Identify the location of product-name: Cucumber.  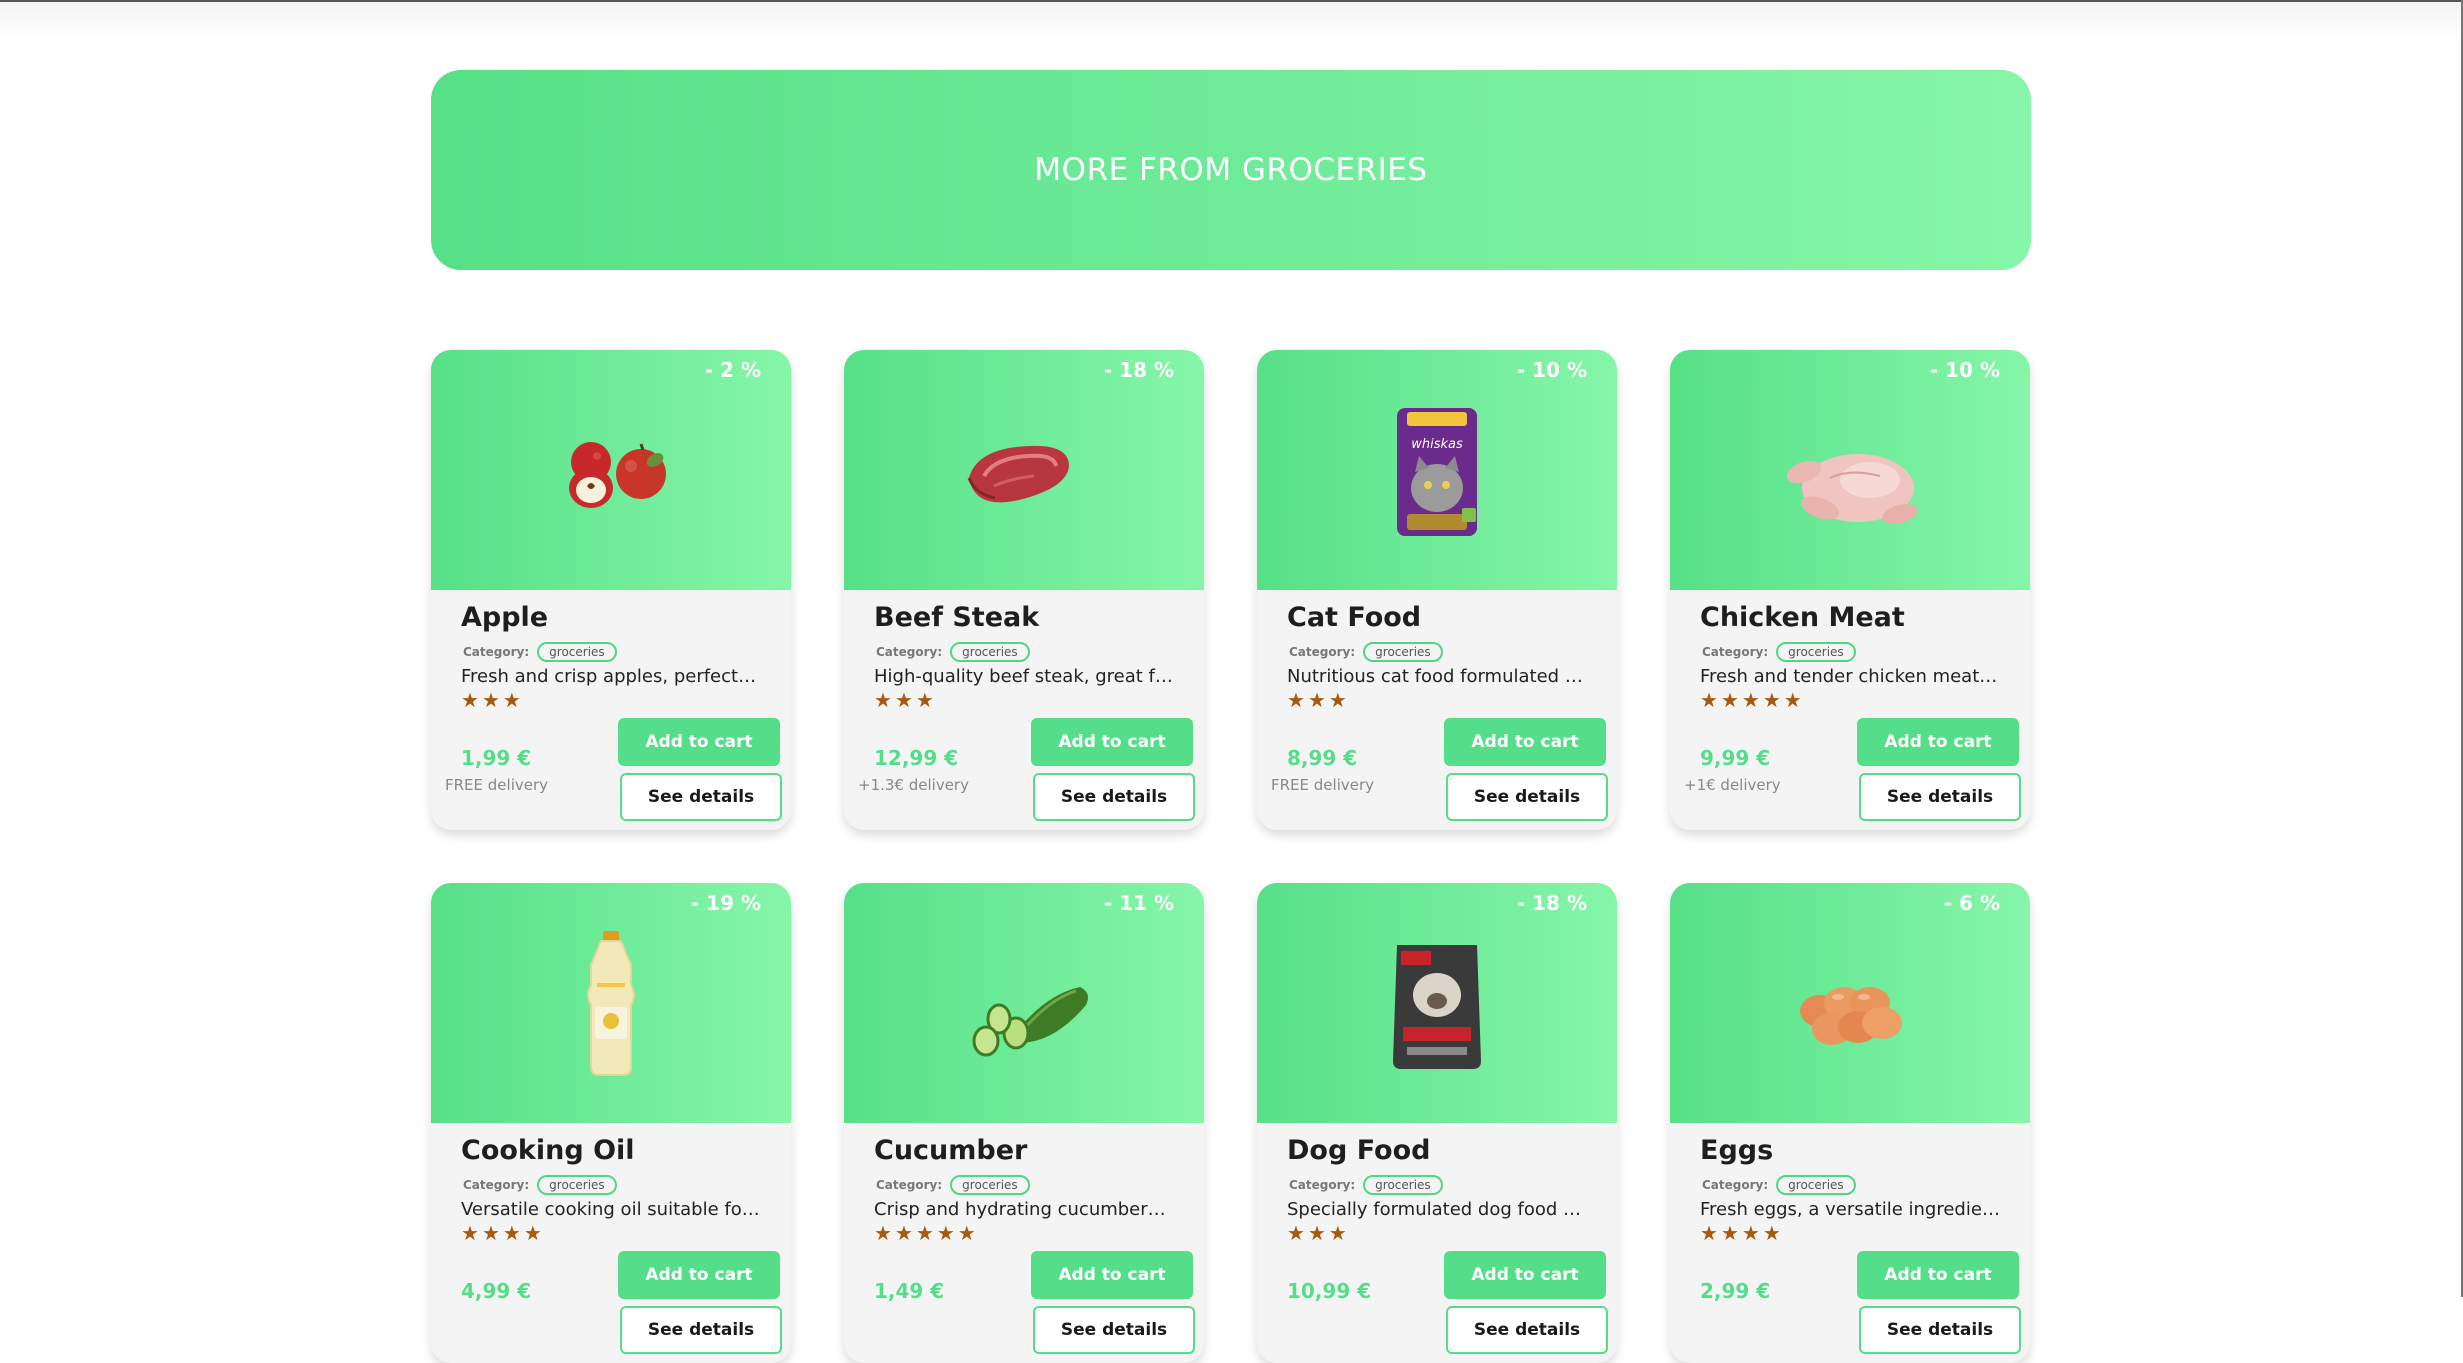
(951, 1150).